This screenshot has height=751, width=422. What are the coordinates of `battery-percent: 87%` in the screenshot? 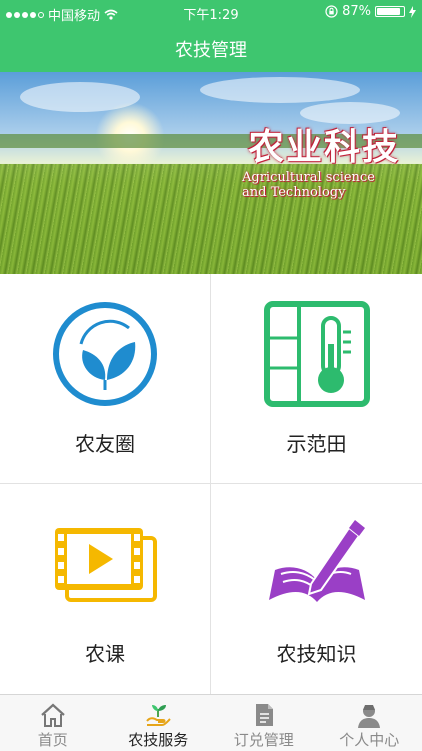 It's located at (356, 11).